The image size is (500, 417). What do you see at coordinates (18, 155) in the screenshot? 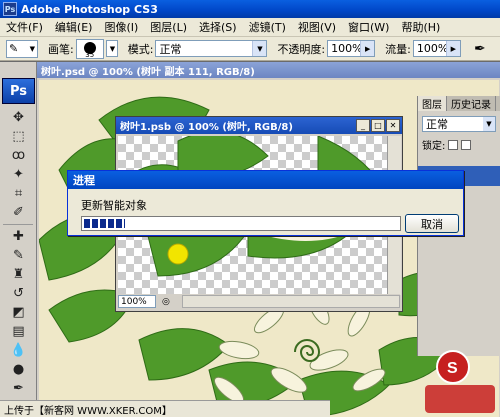
I see `lasso-tool-icon: ꝏ` at bounding box center [18, 155].